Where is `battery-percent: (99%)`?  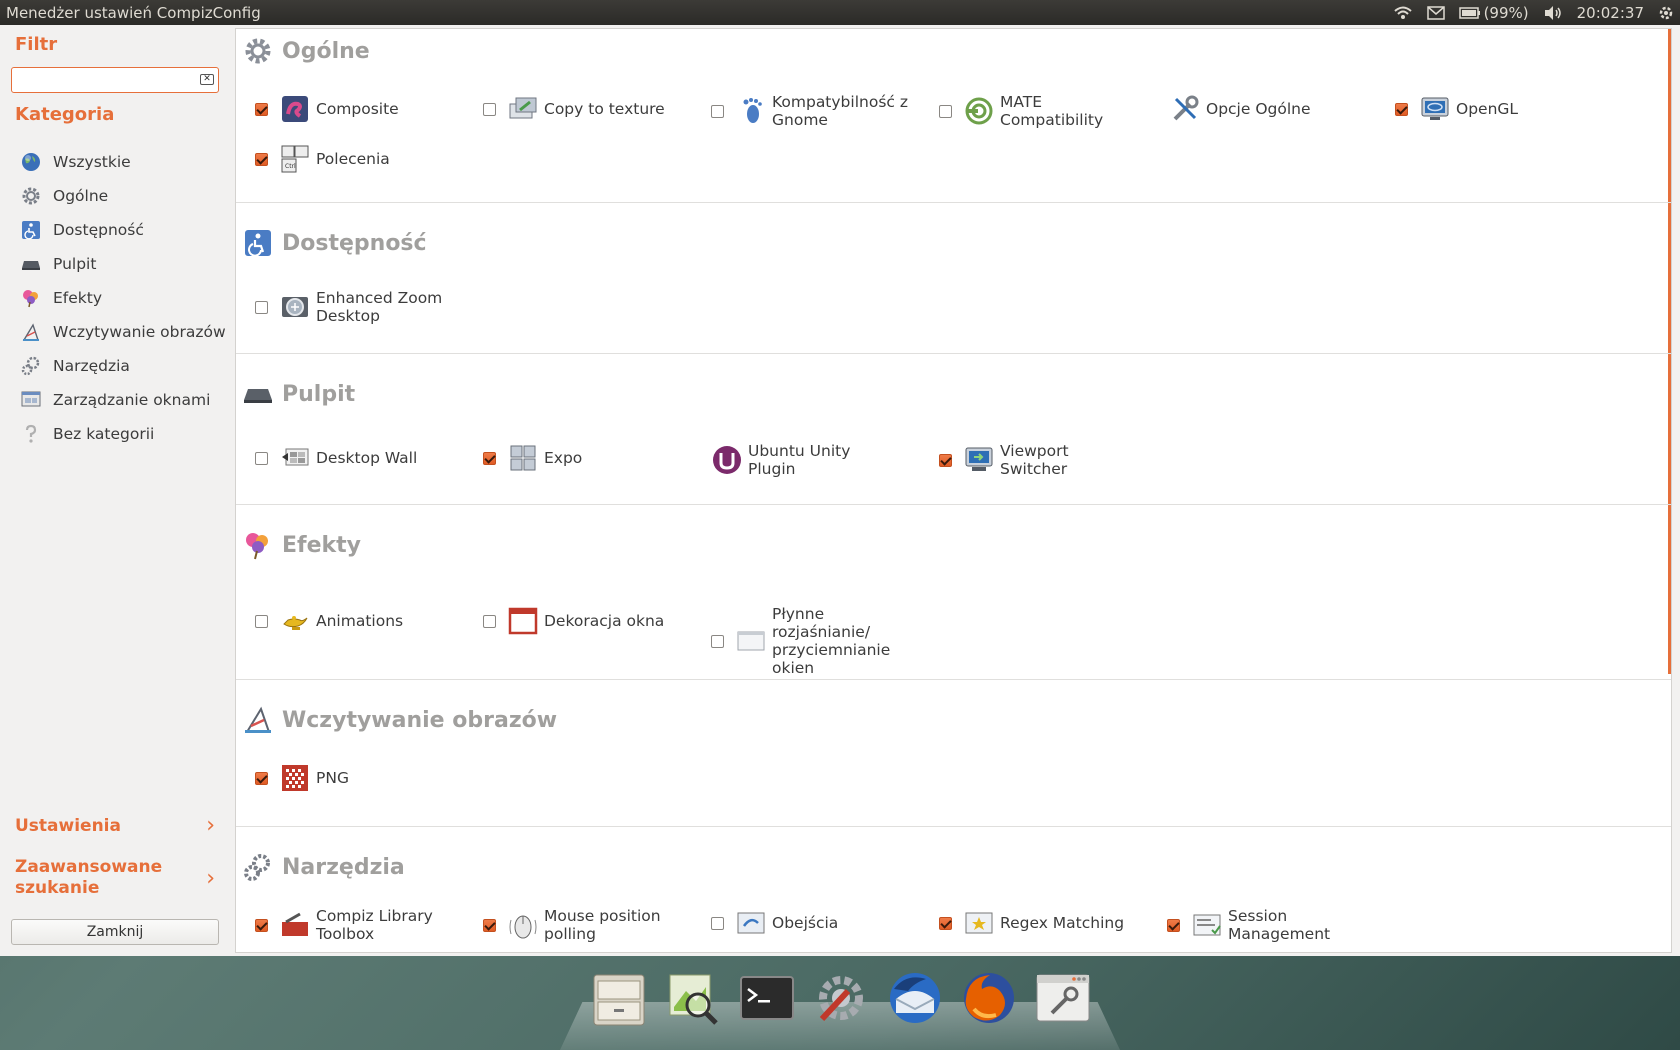 battery-percent: (99%) is located at coordinates (1506, 12).